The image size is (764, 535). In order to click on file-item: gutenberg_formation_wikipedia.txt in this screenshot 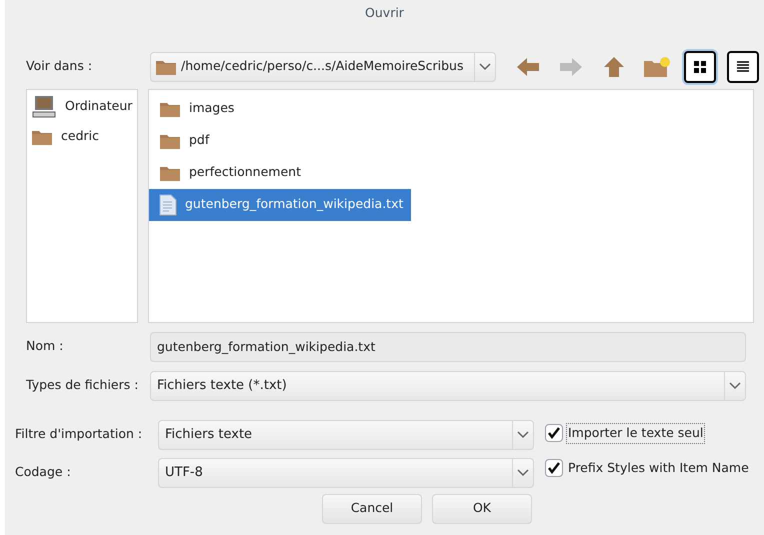, I will do `click(280, 204)`.